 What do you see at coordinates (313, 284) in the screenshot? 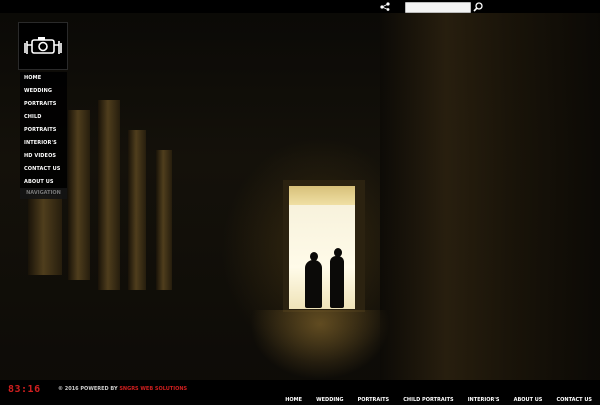
I see `bride-silhouette` at bounding box center [313, 284].